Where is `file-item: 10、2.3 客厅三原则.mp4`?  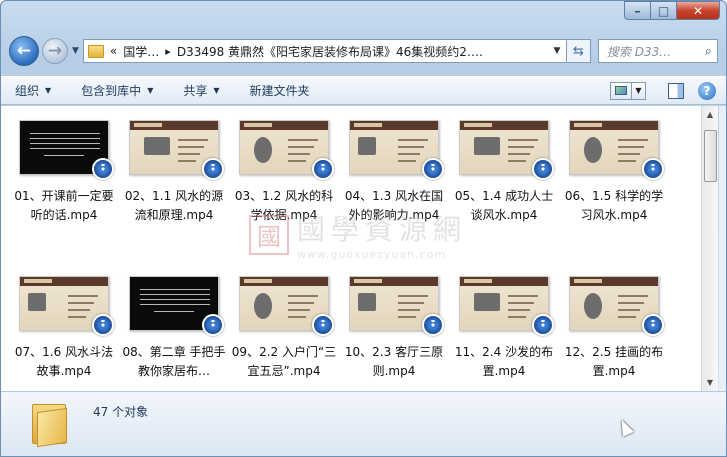
file-item: 10、2.3 客厅三原则.mp4 is located at coordinates (394, 329).